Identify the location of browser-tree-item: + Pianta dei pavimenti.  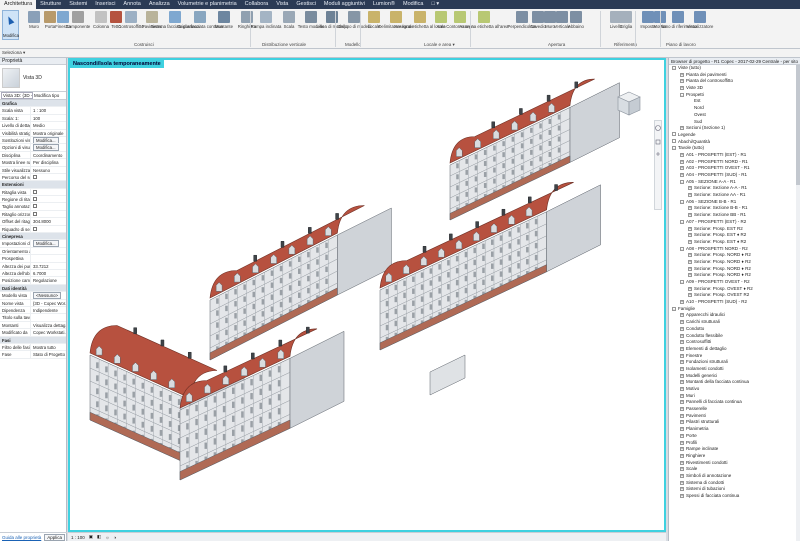
(734, 75).